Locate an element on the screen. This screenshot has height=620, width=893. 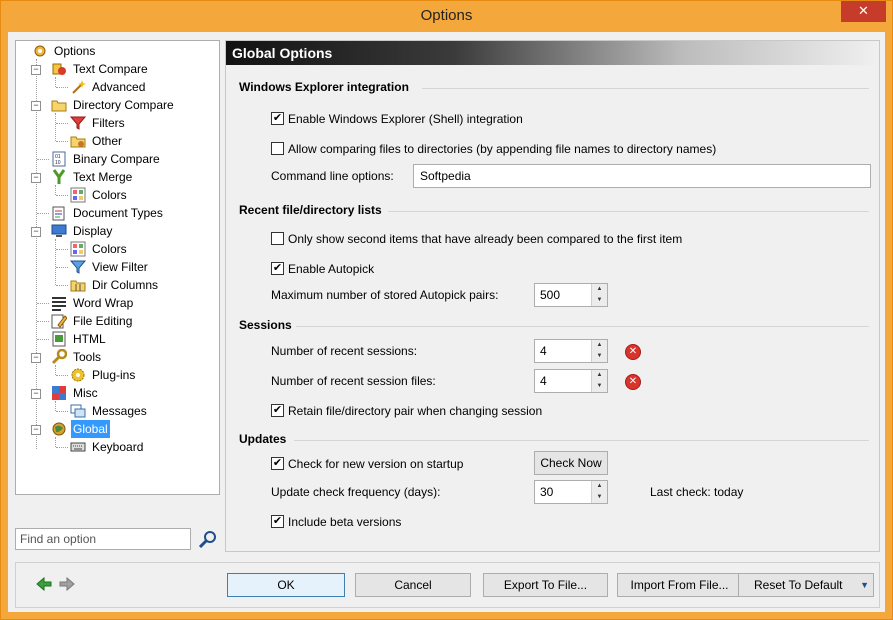
section-title: Updates is located at coordinates (263, 439).